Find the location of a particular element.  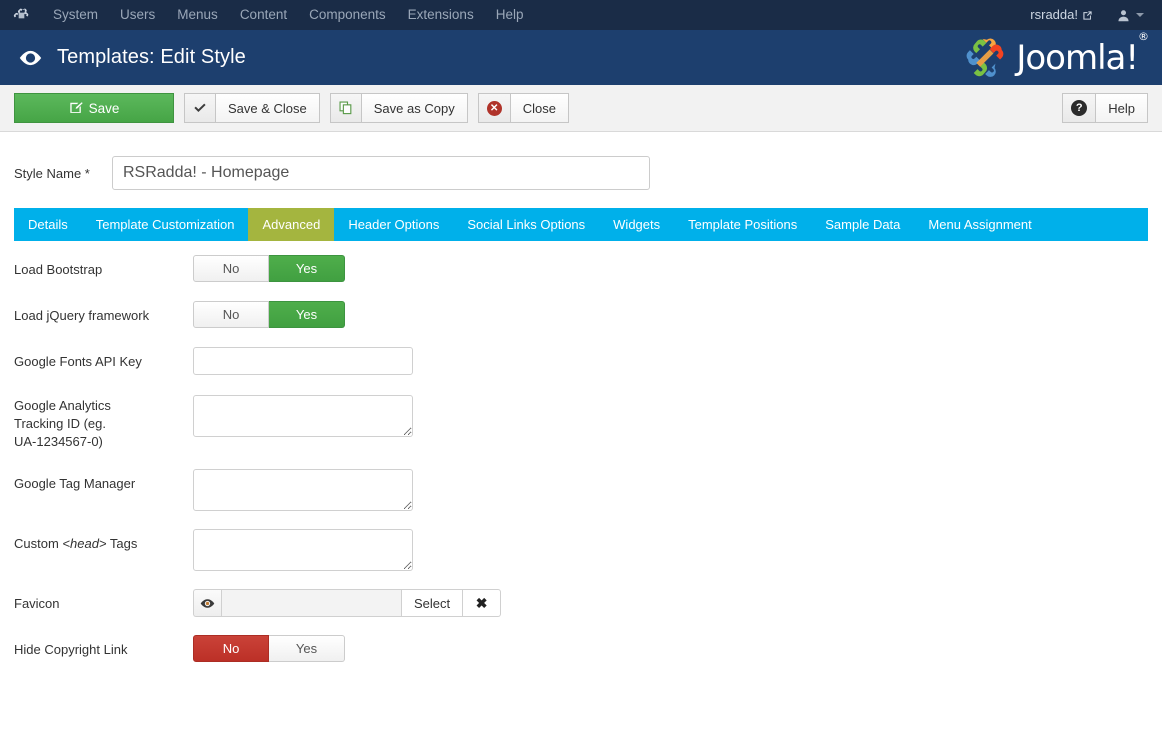

load-bootstrap-control: No Yes is located at coordinates (670, 268).